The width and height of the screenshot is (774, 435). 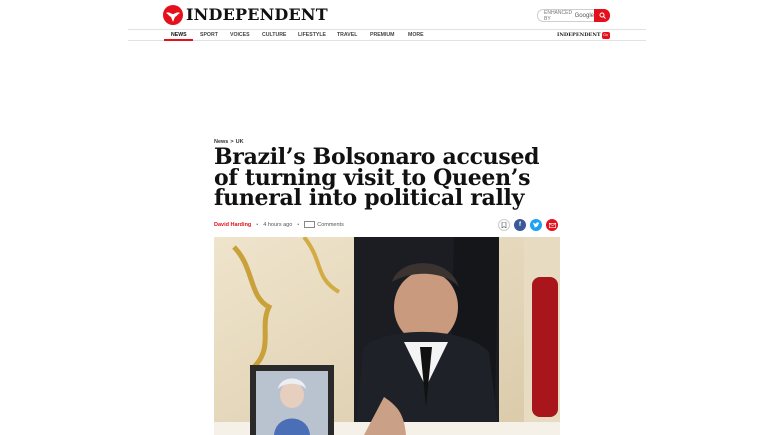 What do you see at coordinates (382, 35) in the screenshot?
I see `nav-item-premium: PREMIUM` at bounding box center [382, 35].